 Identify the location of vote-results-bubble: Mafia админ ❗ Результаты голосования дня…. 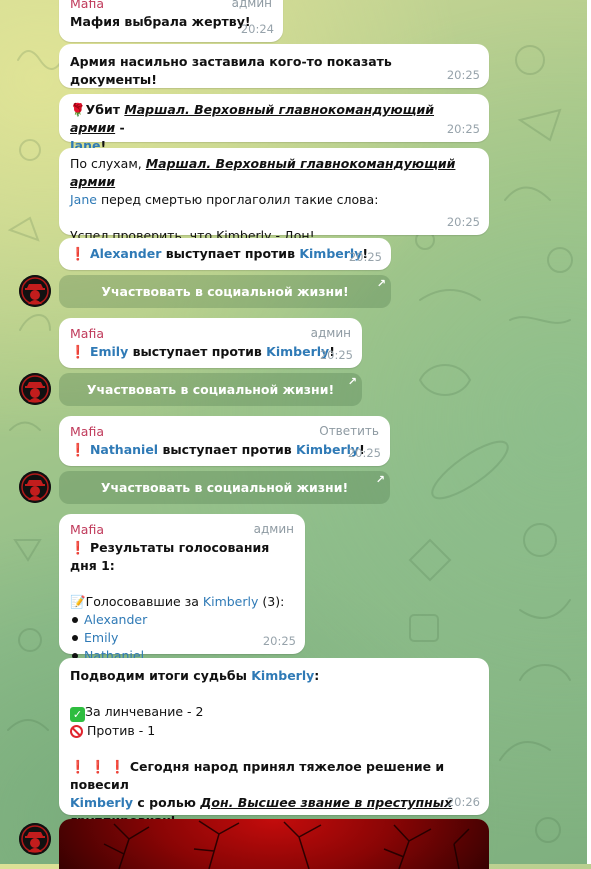
(182, 588).